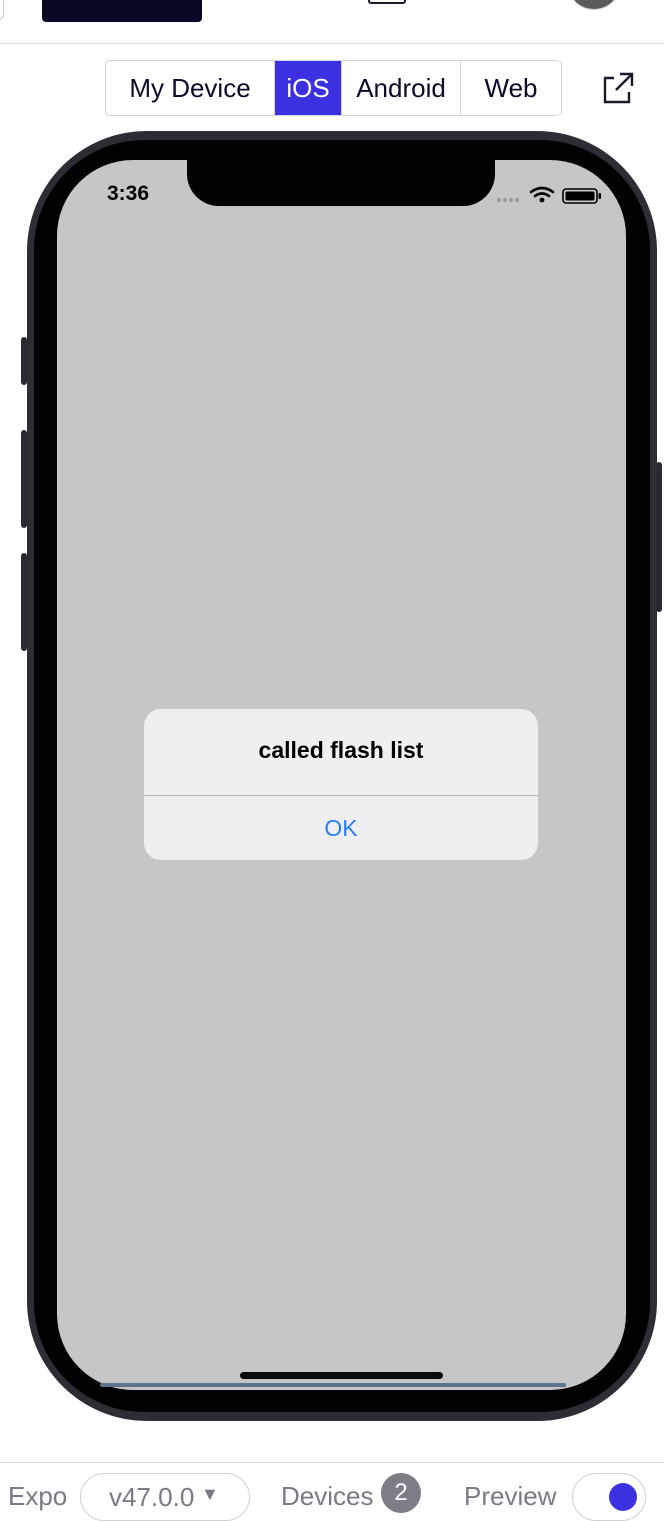  I want to click on phone-power-button, so click(659, 537).